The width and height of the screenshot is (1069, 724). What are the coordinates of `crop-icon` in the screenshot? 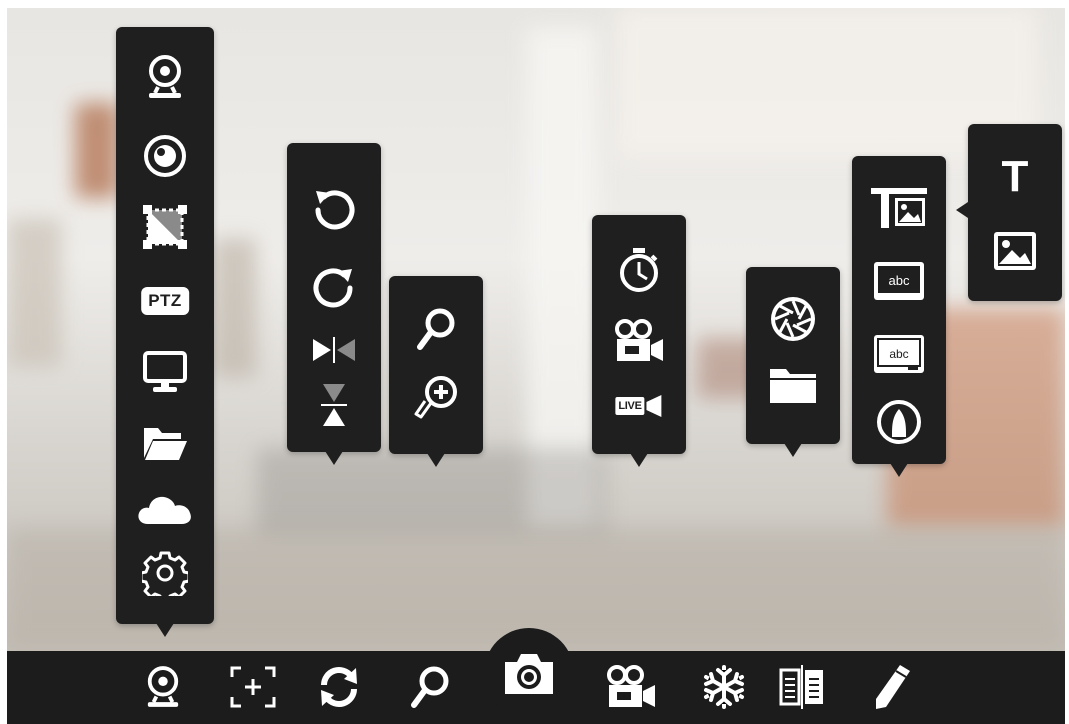 It's located at (165, 227).